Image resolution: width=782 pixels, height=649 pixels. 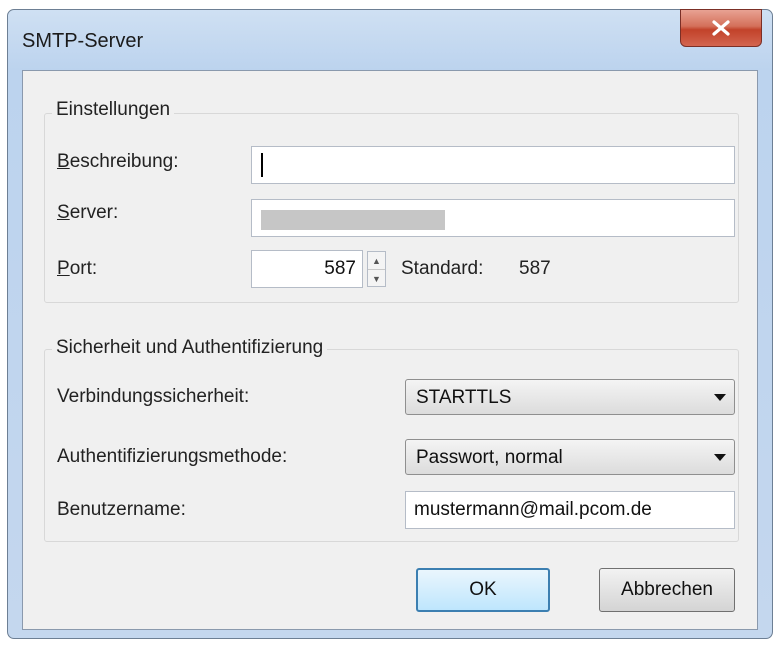 I want to click on description-label: Beschreibung:, so click(x=118, y=161).